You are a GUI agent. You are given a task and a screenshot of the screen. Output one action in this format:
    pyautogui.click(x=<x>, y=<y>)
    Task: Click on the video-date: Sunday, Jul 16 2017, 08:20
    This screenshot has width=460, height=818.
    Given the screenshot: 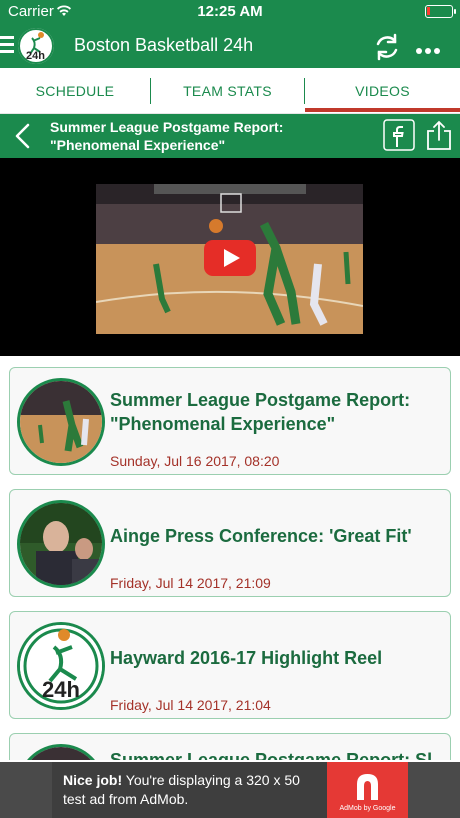 What is the action you would take?
    pyautogui.click(x=195, y=461)
    